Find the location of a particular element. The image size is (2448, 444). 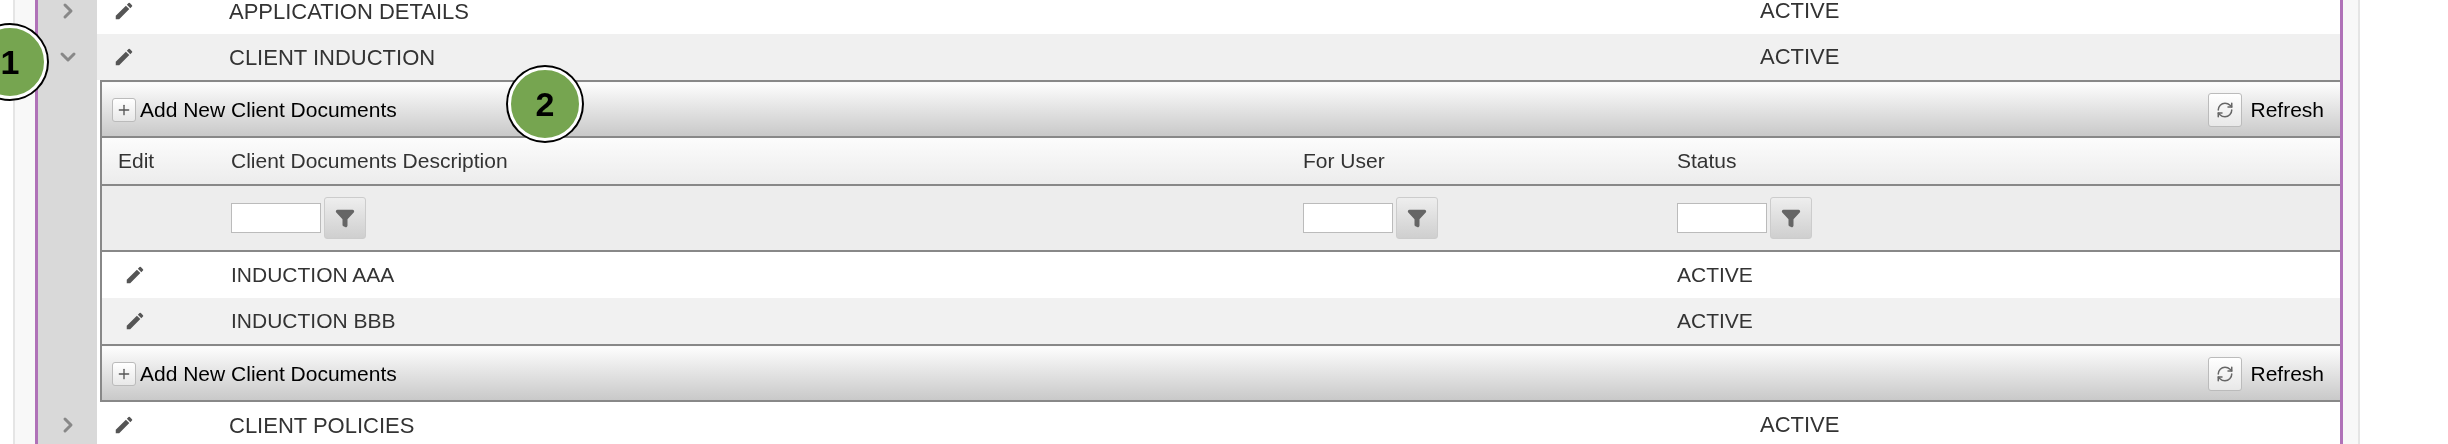

table-cell: INDUCTION AAA is located at coordinates (313, 275).